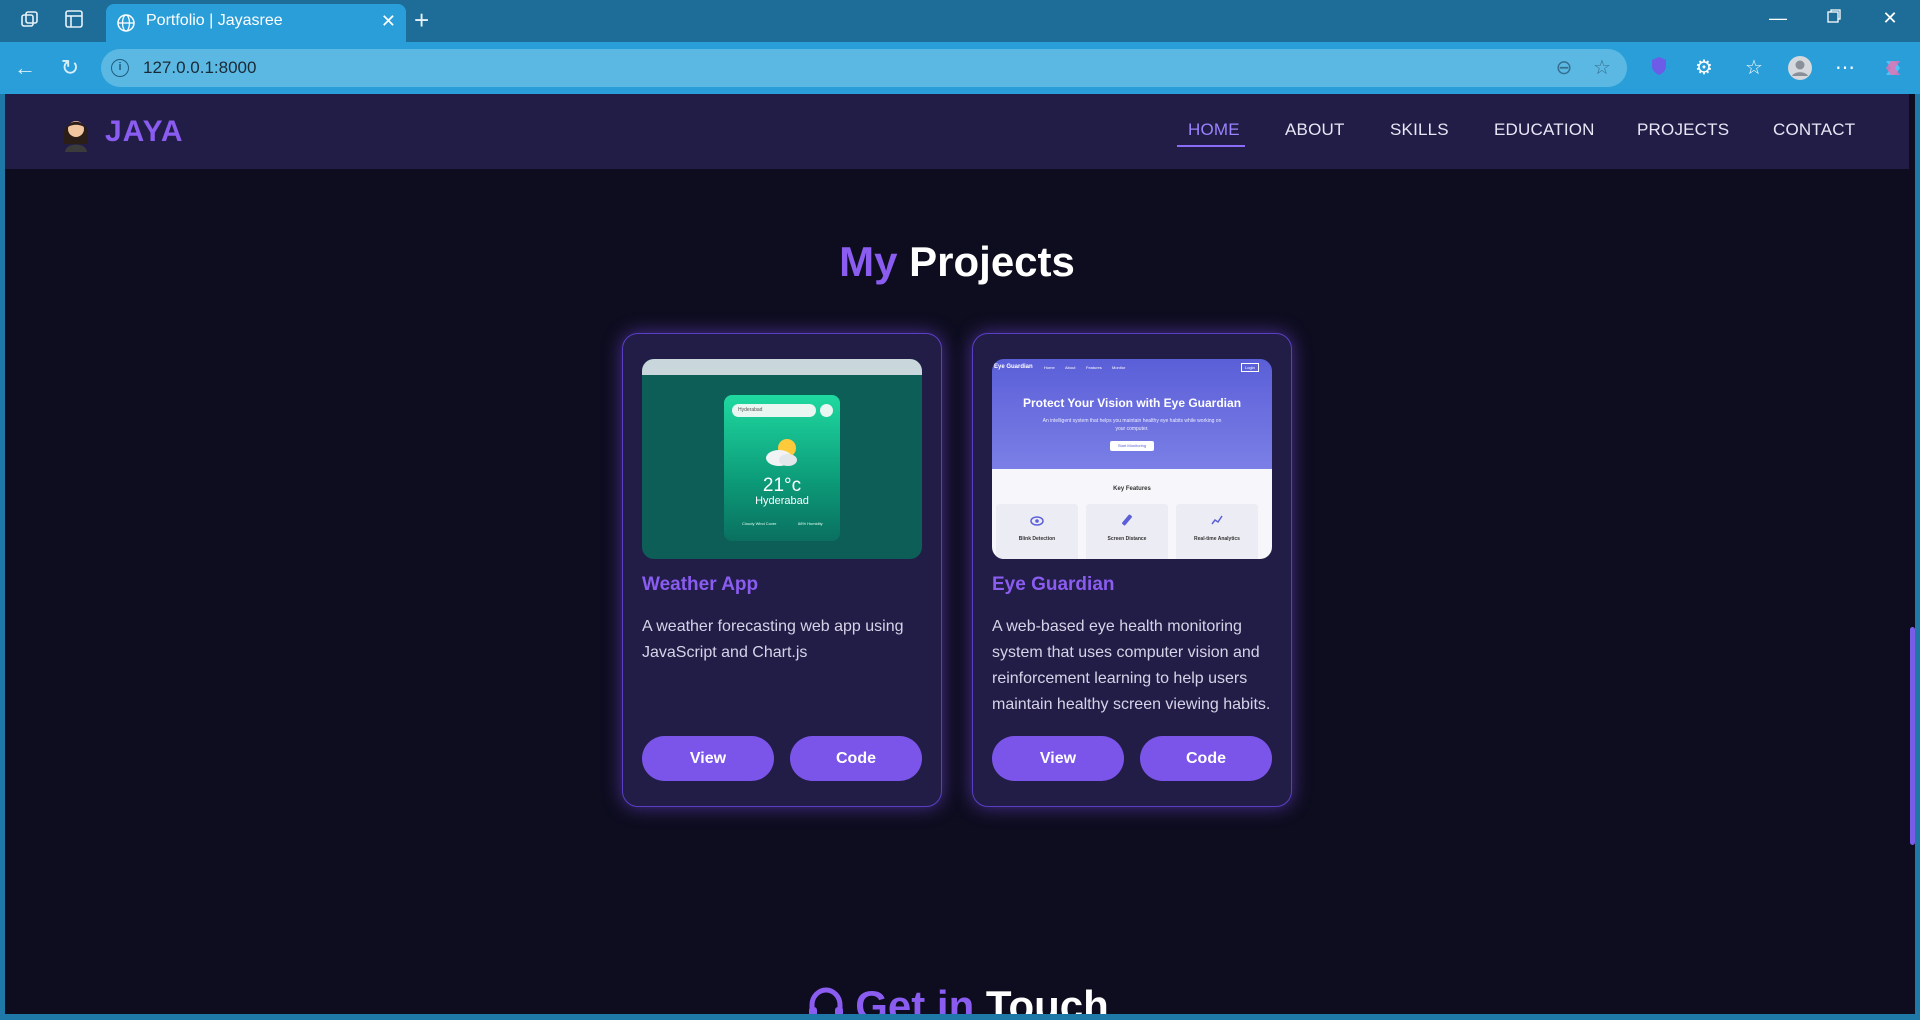 Image resolution: width=1920 pixels, height=1020 pixels. What do you see at coordinates (781, 452) in the screenshot?
I see `partly-cloudy-icon` at bounding box center [781, 452].